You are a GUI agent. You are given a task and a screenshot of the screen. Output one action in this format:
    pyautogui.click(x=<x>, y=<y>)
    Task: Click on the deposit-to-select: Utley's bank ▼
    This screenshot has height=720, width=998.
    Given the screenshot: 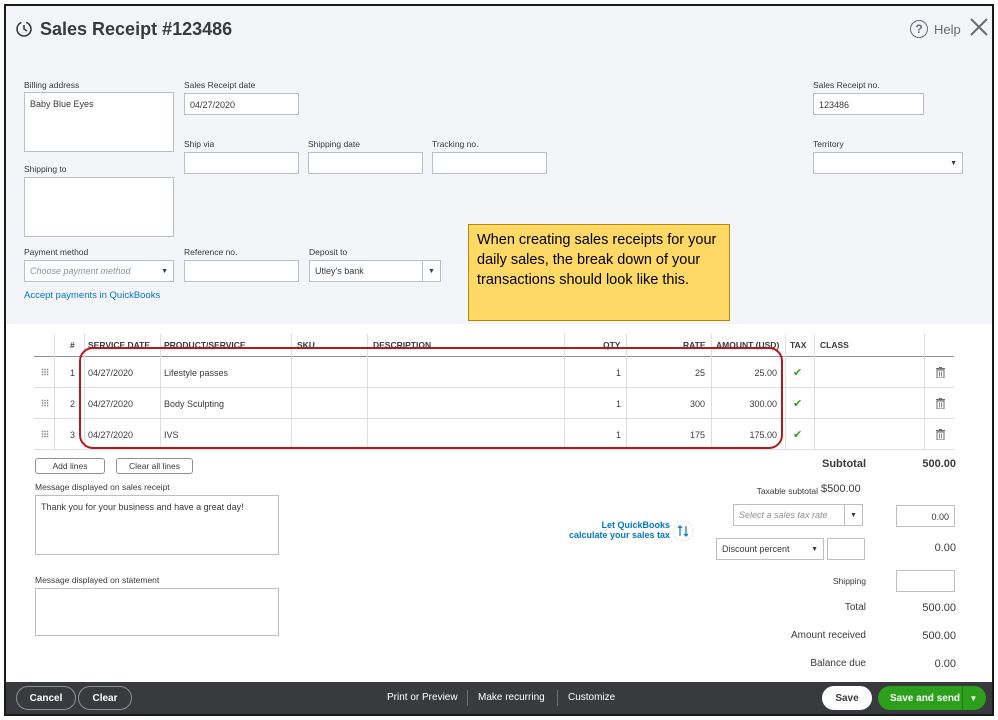 What is the action you would take?
    pyautogui.click(x=375, y=271)
    